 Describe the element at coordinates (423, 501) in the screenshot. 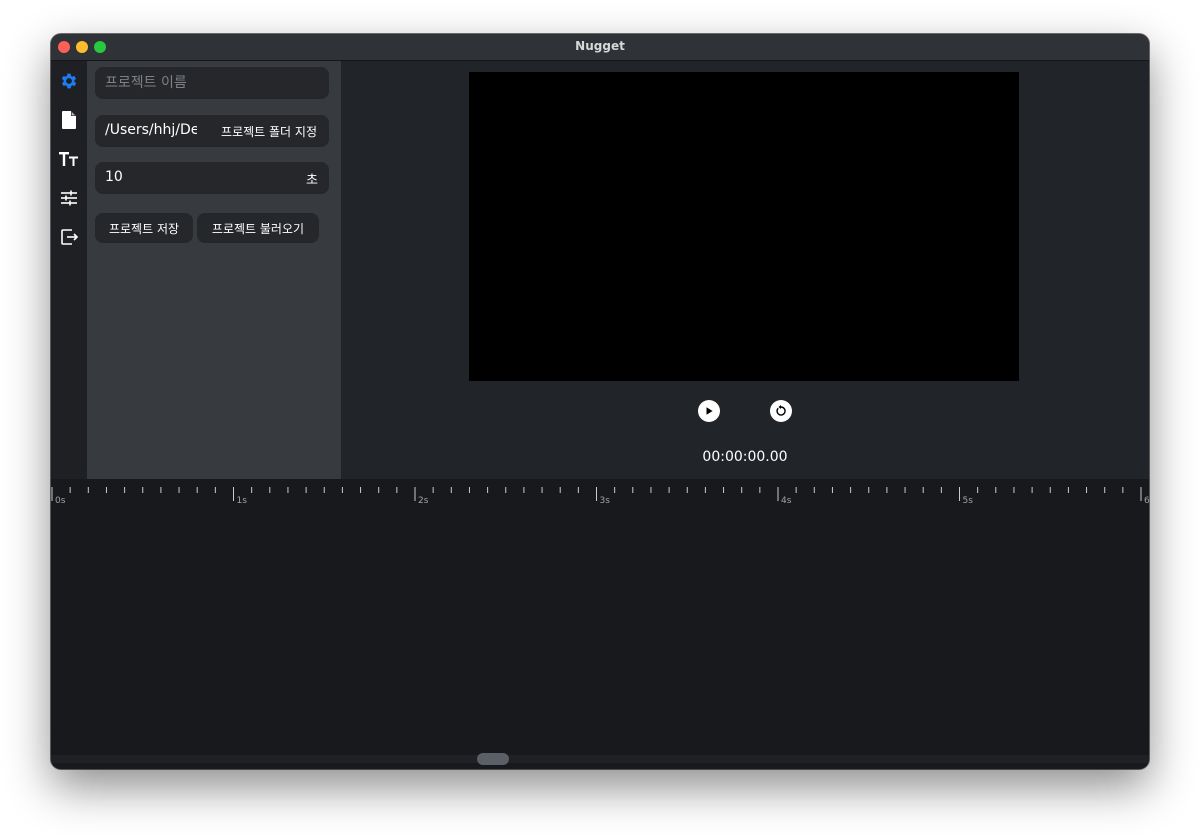

I see `ruler-label: 2s` at that location.